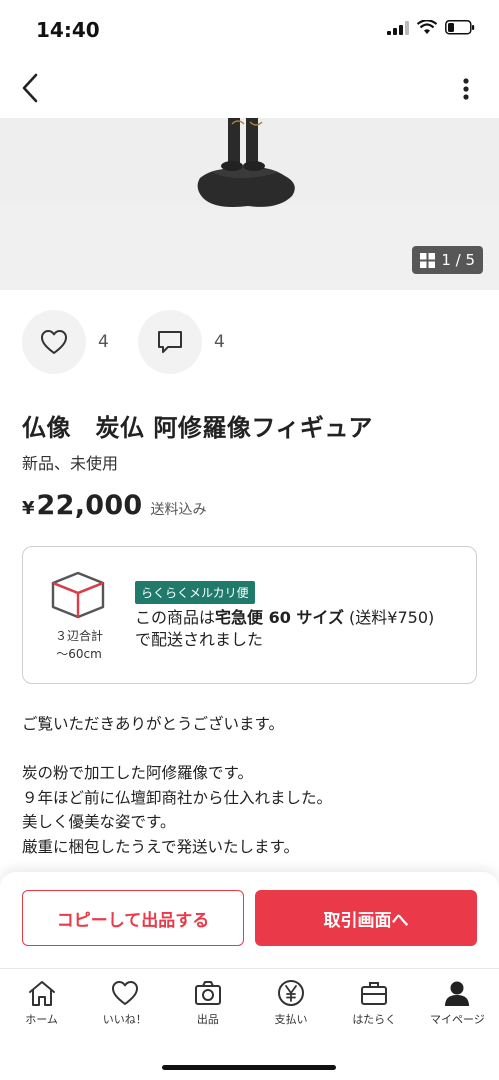 Image resolution: width=499 pixels, height=1080 pixels. Describe the element at coordinates (78, 645) in the screenshot. I see `box-size-caption: ３辺合計 ～60cm` at that location.